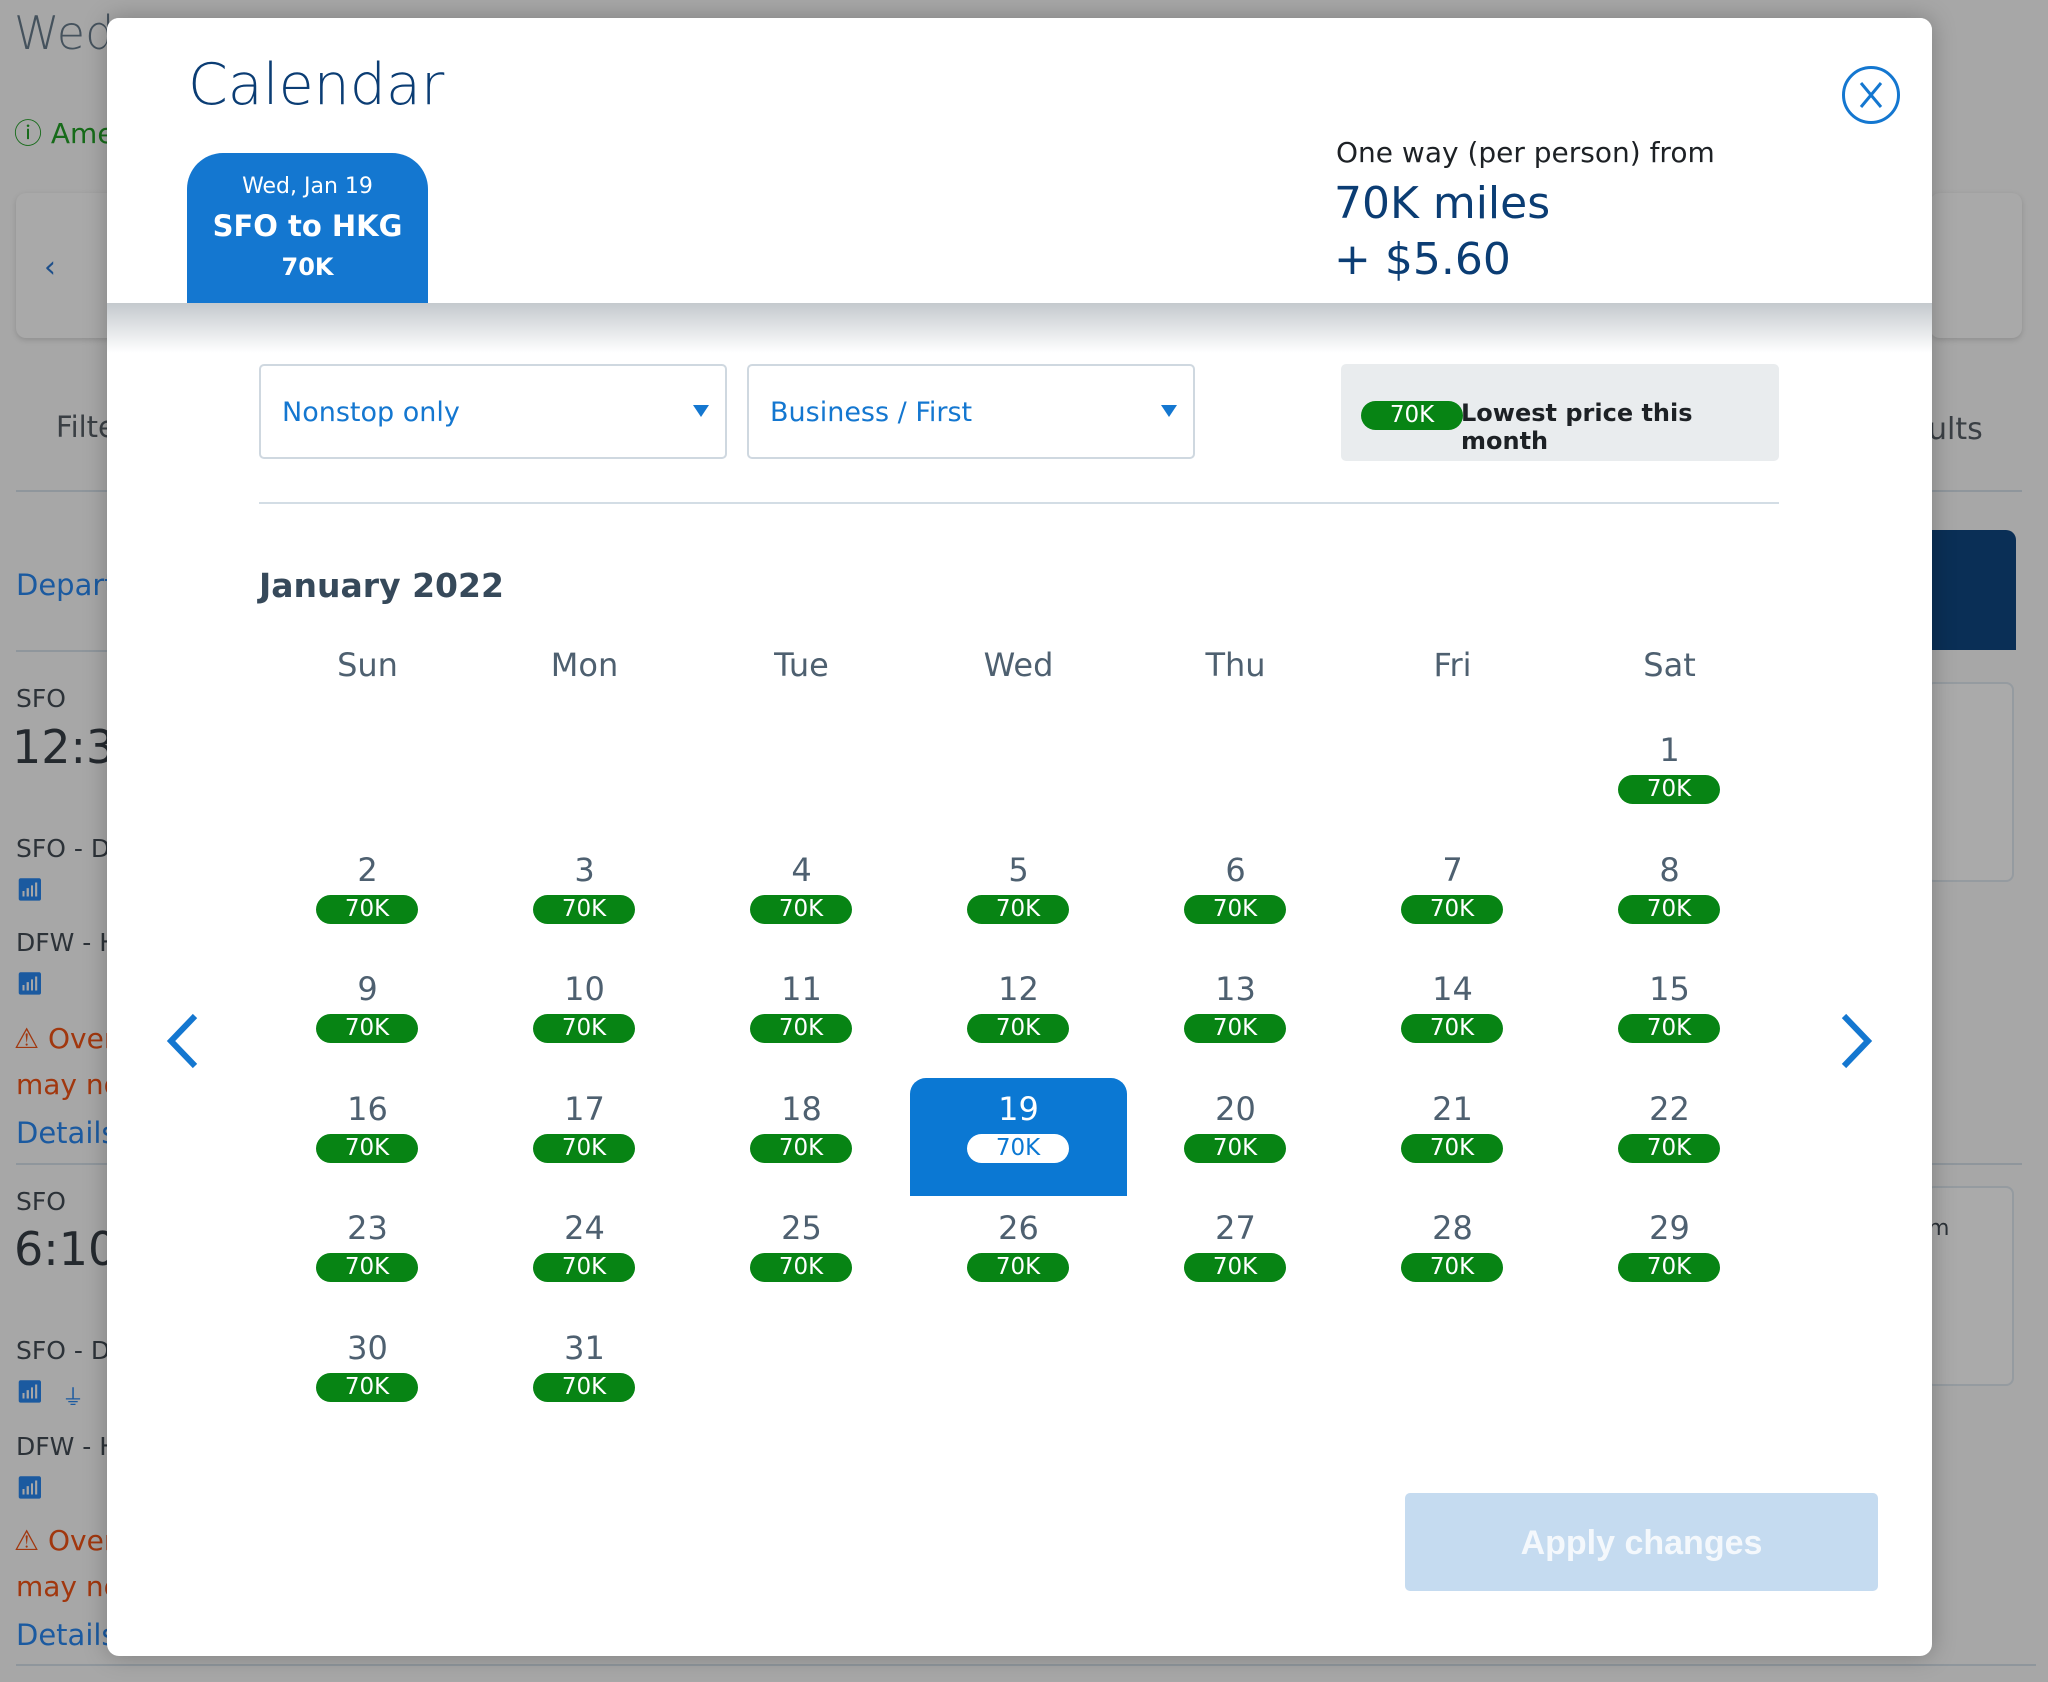 The width and height of the screenshot is (2048, 1682). Describe the element at coordinates (971, 411) in the screenshot. I see `cabin-select: Business / First` at that location.